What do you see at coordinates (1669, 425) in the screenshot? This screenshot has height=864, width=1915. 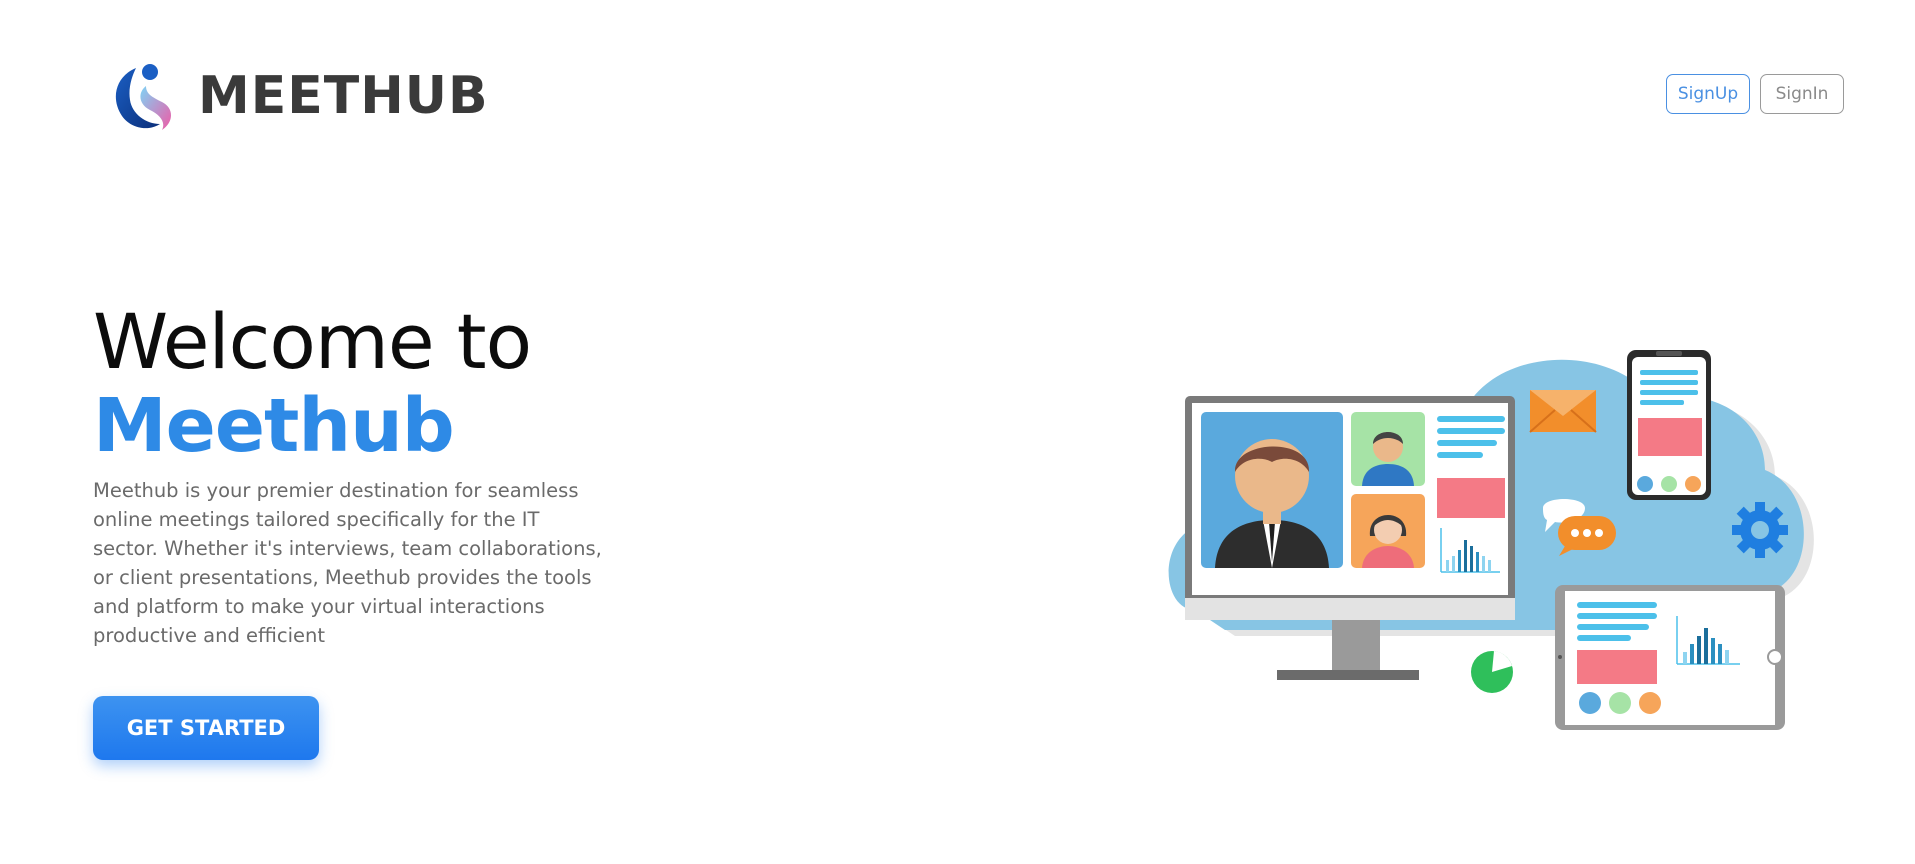 I see `phone-device` at bounding box center [1669, 425].